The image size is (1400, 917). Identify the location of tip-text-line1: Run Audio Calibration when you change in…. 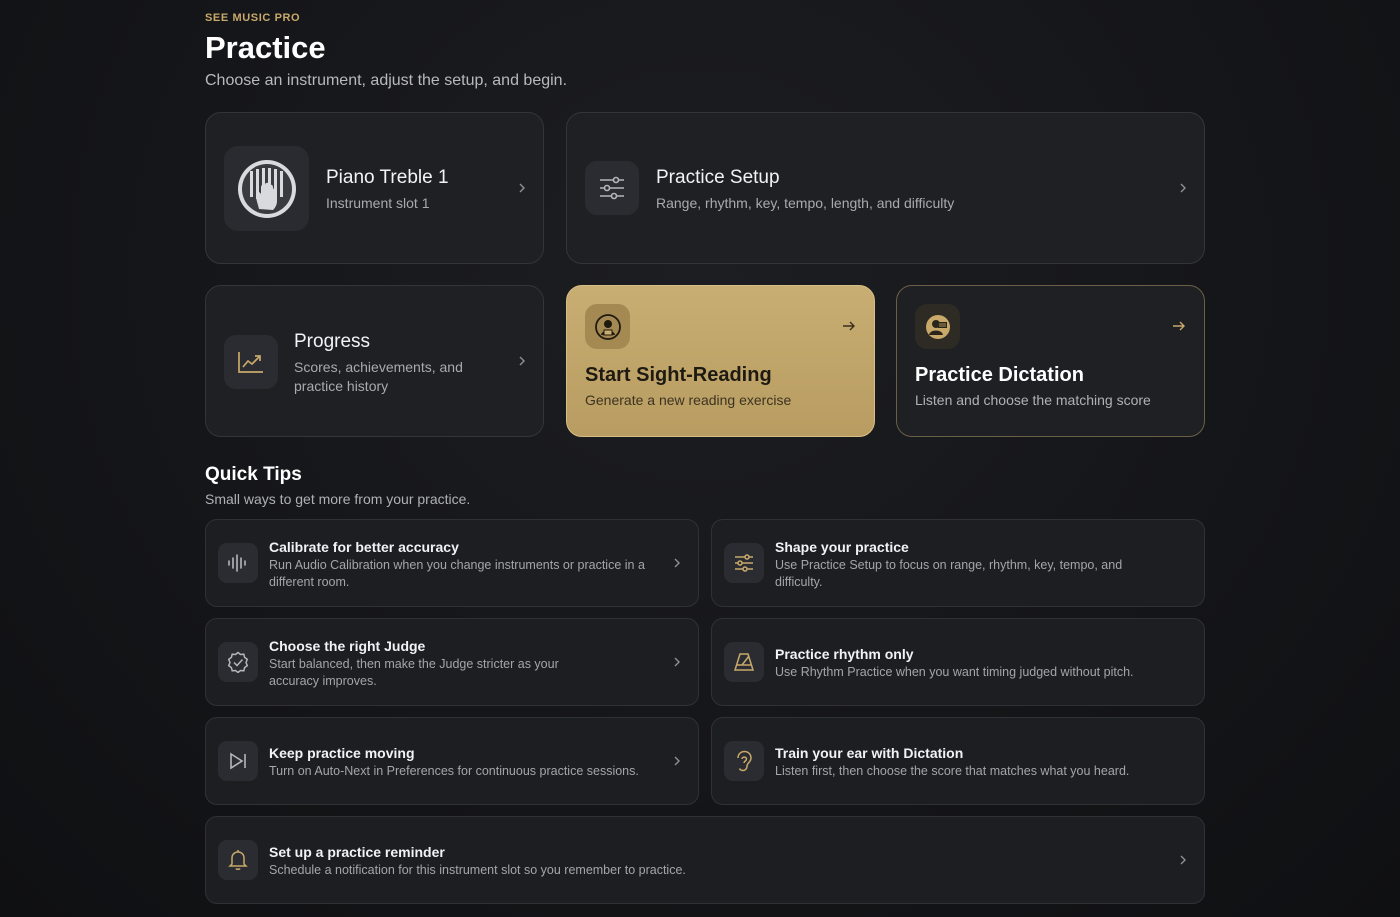
(457, 565).